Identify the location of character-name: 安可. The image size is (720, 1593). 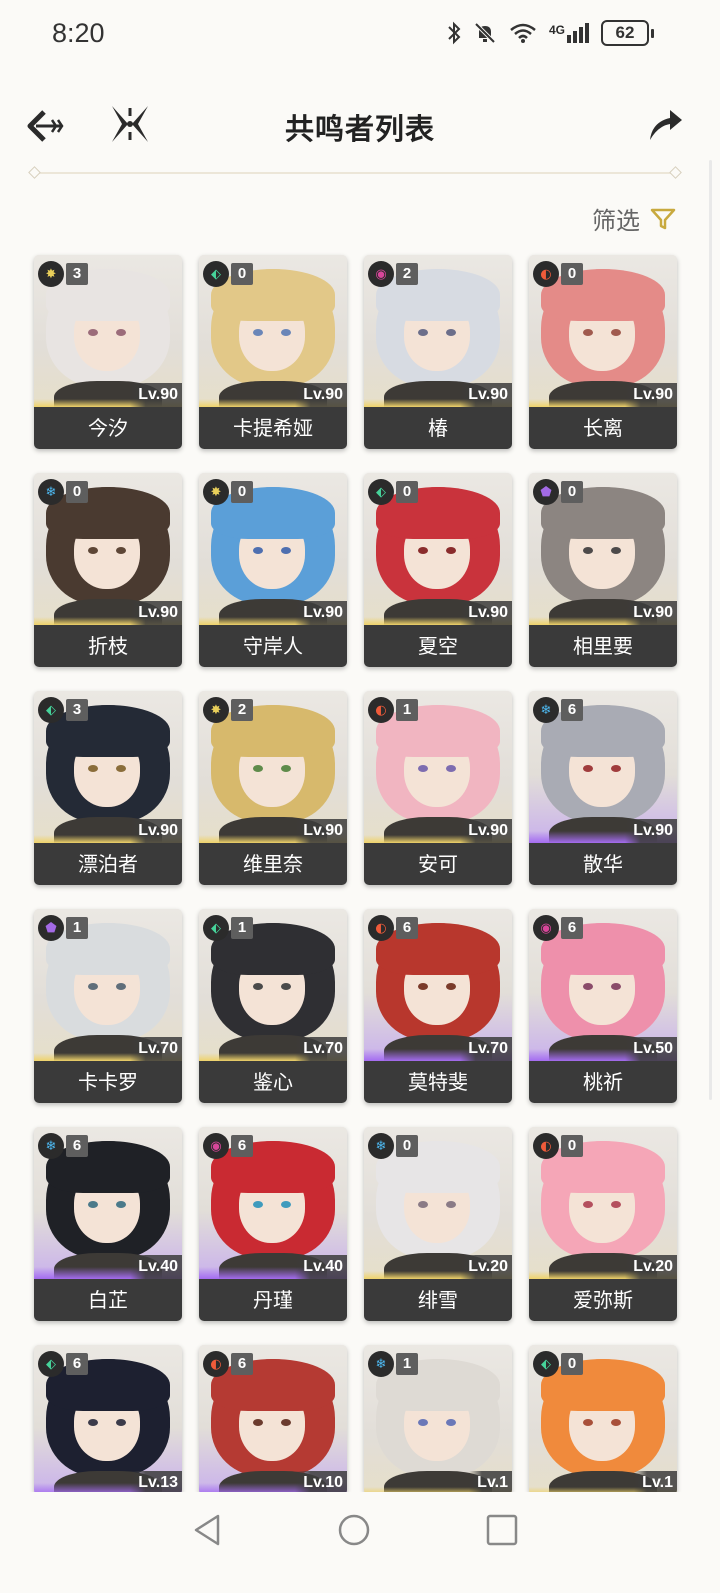
(438, 864).